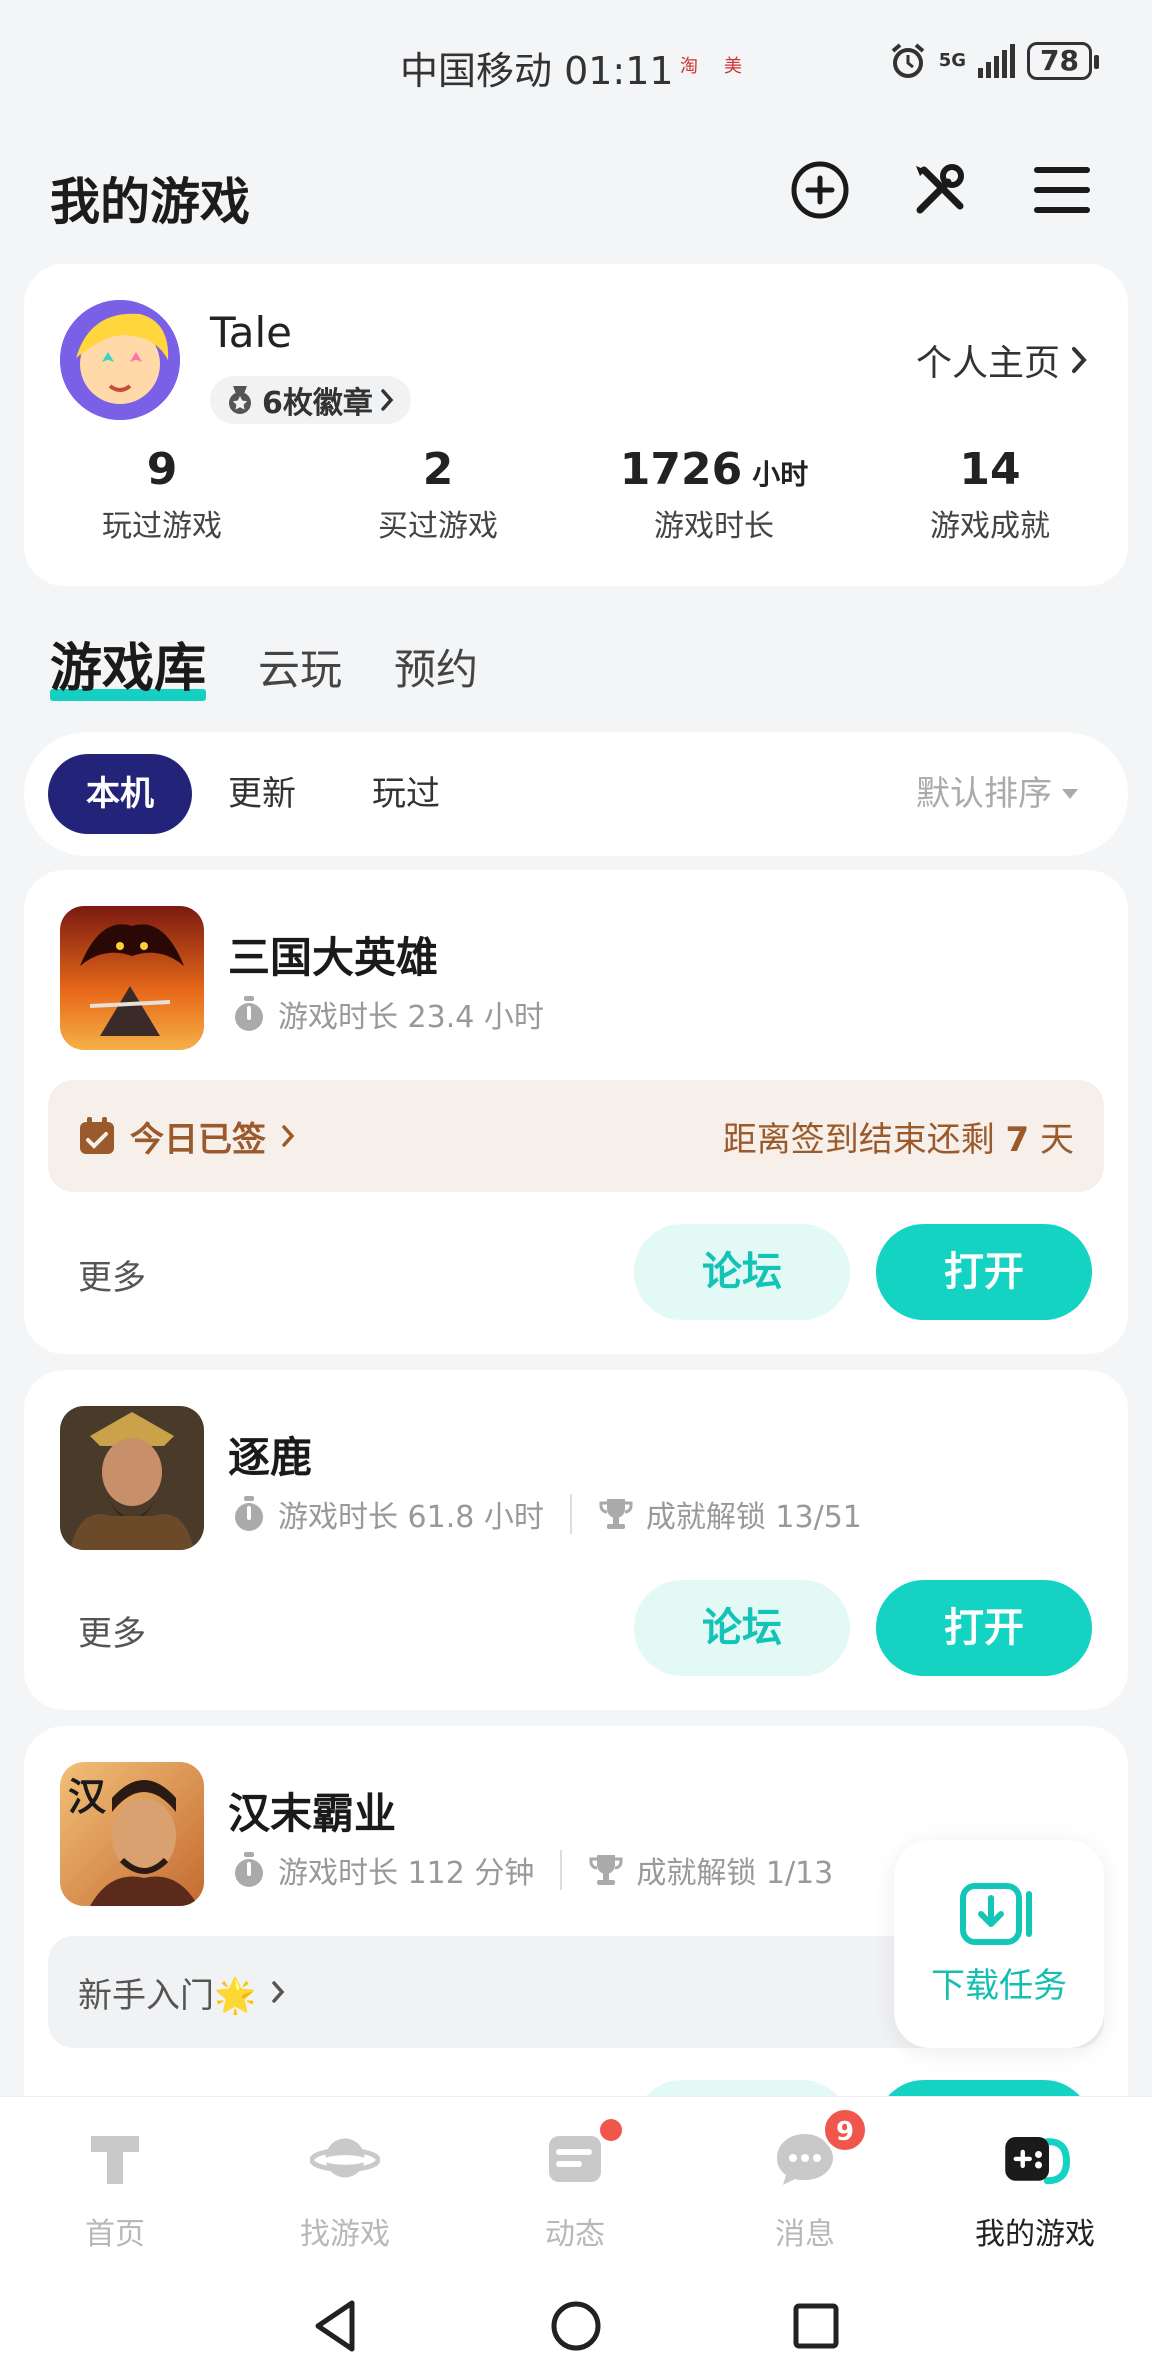 The width and height of the screenshot is (1152, 2376). Describe the element at coordinates (575, 2159) in the screenshot. I see `feed-icon` at that location.